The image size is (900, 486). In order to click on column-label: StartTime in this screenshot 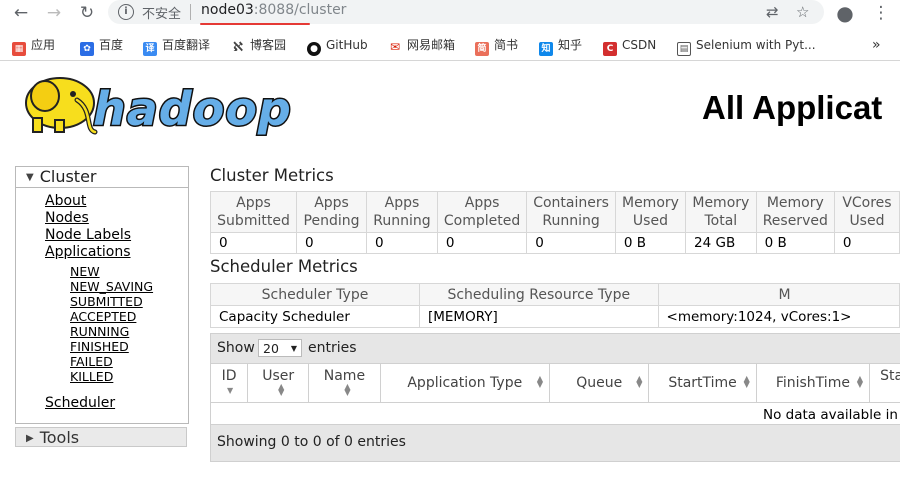, I will do `click(702, 383)`.